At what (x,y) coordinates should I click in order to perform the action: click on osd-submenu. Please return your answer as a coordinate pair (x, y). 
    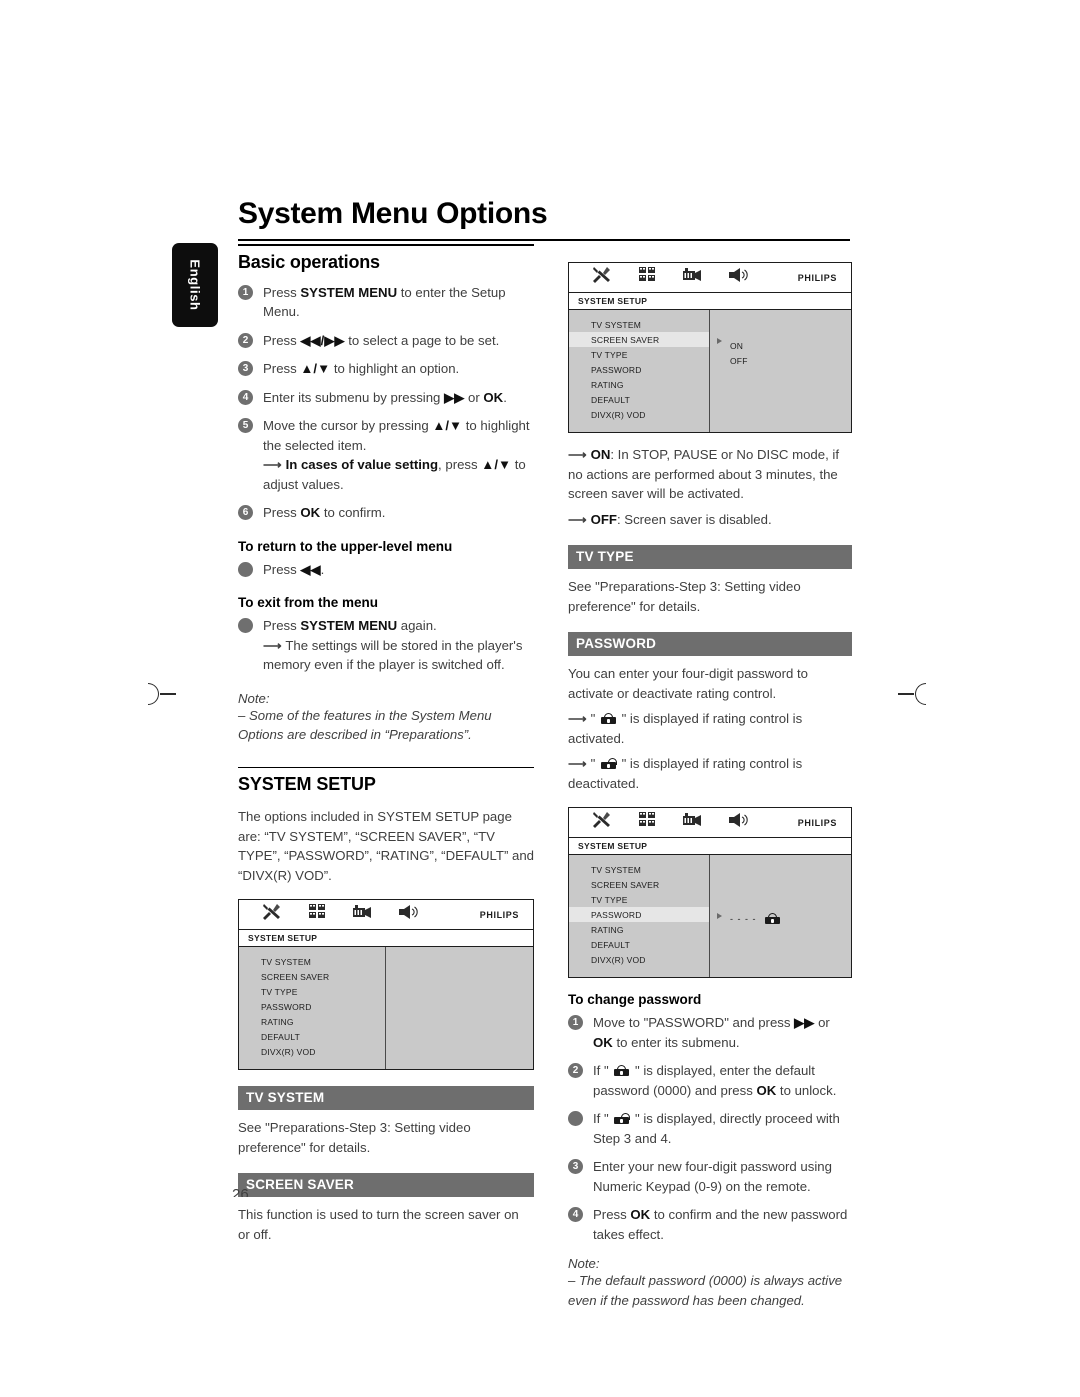
    Looking at the image, I should click on (459, 1008).